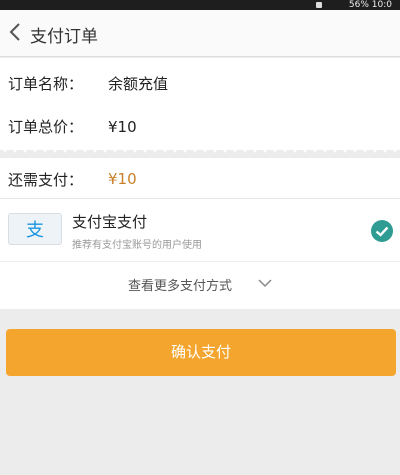  Describe the element at coordinates (138, 84) in the screenshot. I see `order-name-value: 余额充值` at that location.